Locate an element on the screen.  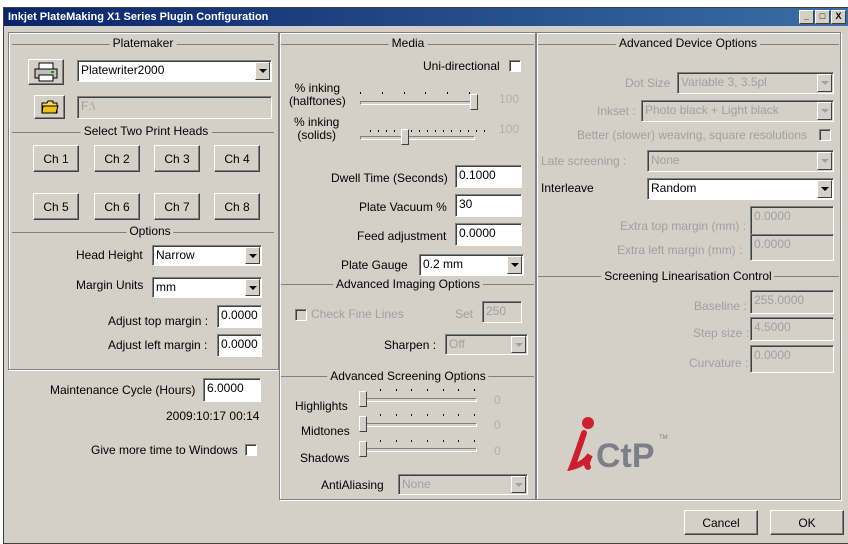
dot-size-label: Dot Size is located at coordinates (648, 83).